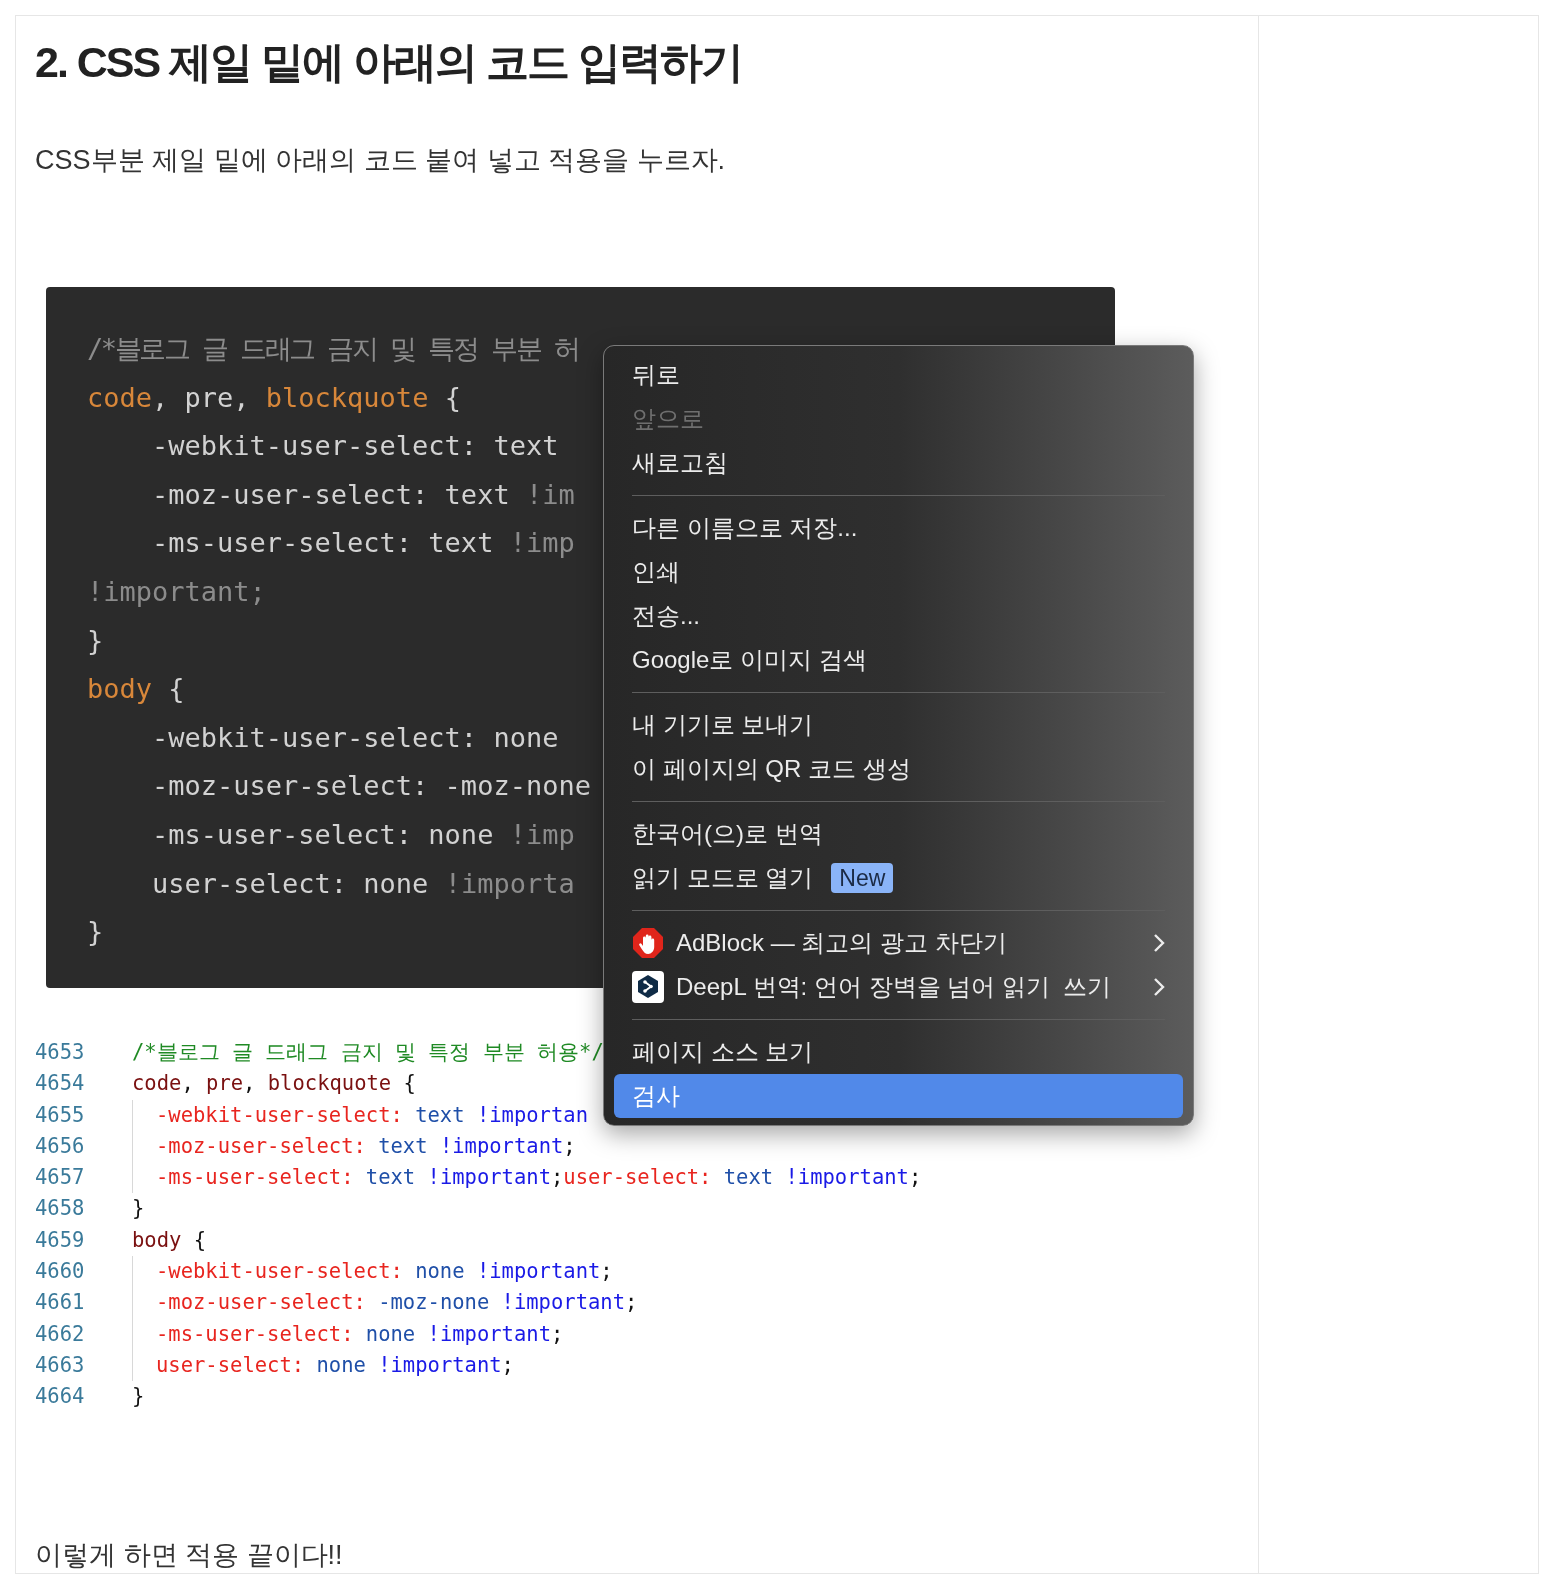 The height and width of the screenshot is (1588, 1554). I want to click on article-heading: 2. CSS 제일 밑에 아래의 코드 입력하기, so click(389, 62).